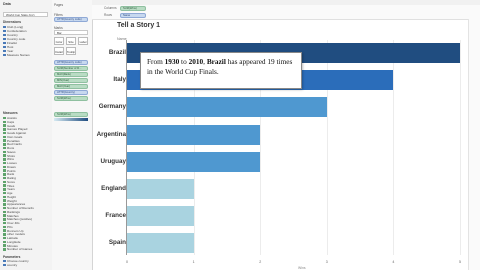 The width and height of the screenshot is (480, 270). Describe the element at coordinates (260, 262) in the screenshot. I see `x-tick-label: 2` at that location.